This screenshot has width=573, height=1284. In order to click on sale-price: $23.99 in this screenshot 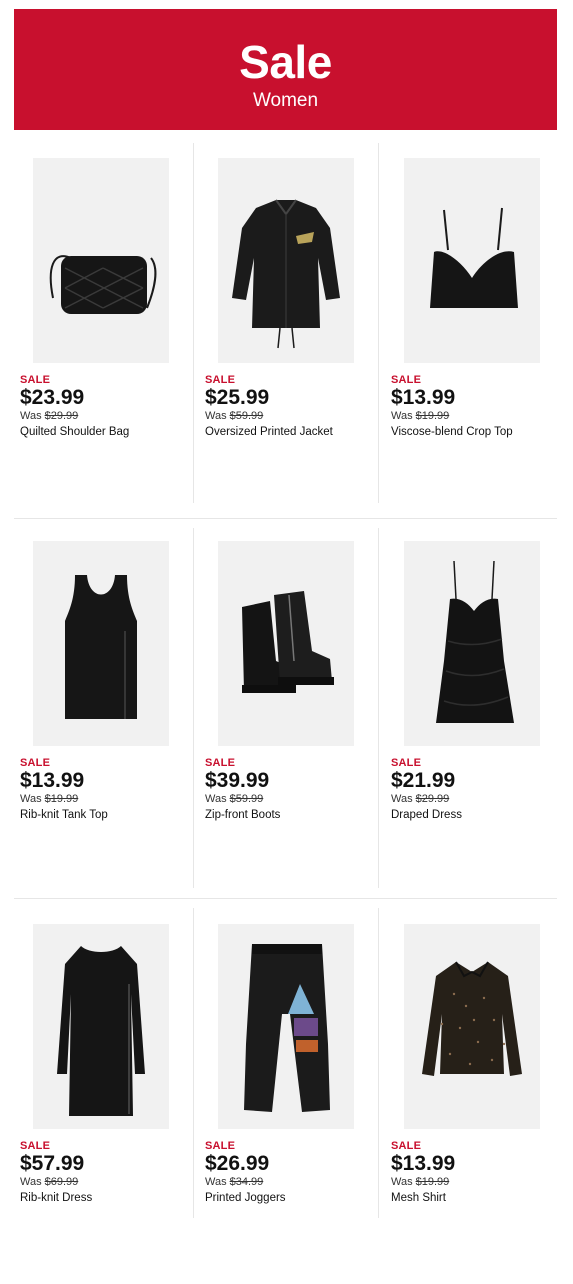, I will do `click(52, 397)`.